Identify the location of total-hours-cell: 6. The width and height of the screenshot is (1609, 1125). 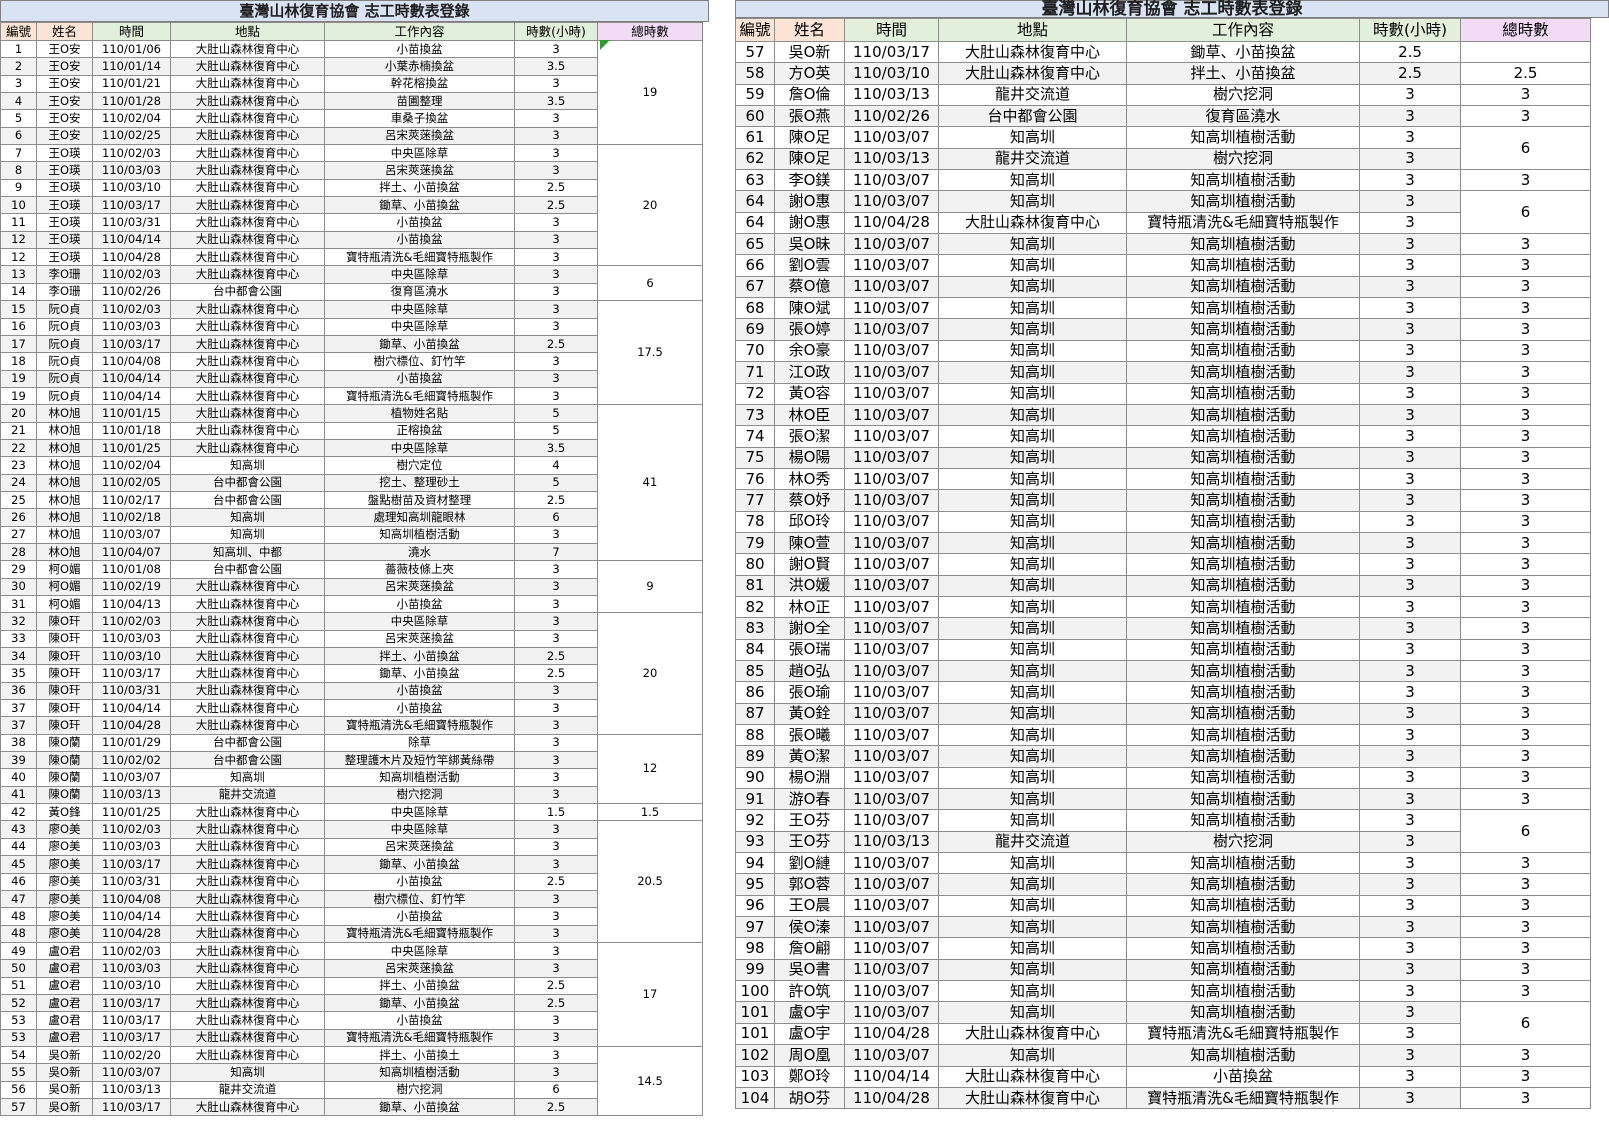
(650, 283).